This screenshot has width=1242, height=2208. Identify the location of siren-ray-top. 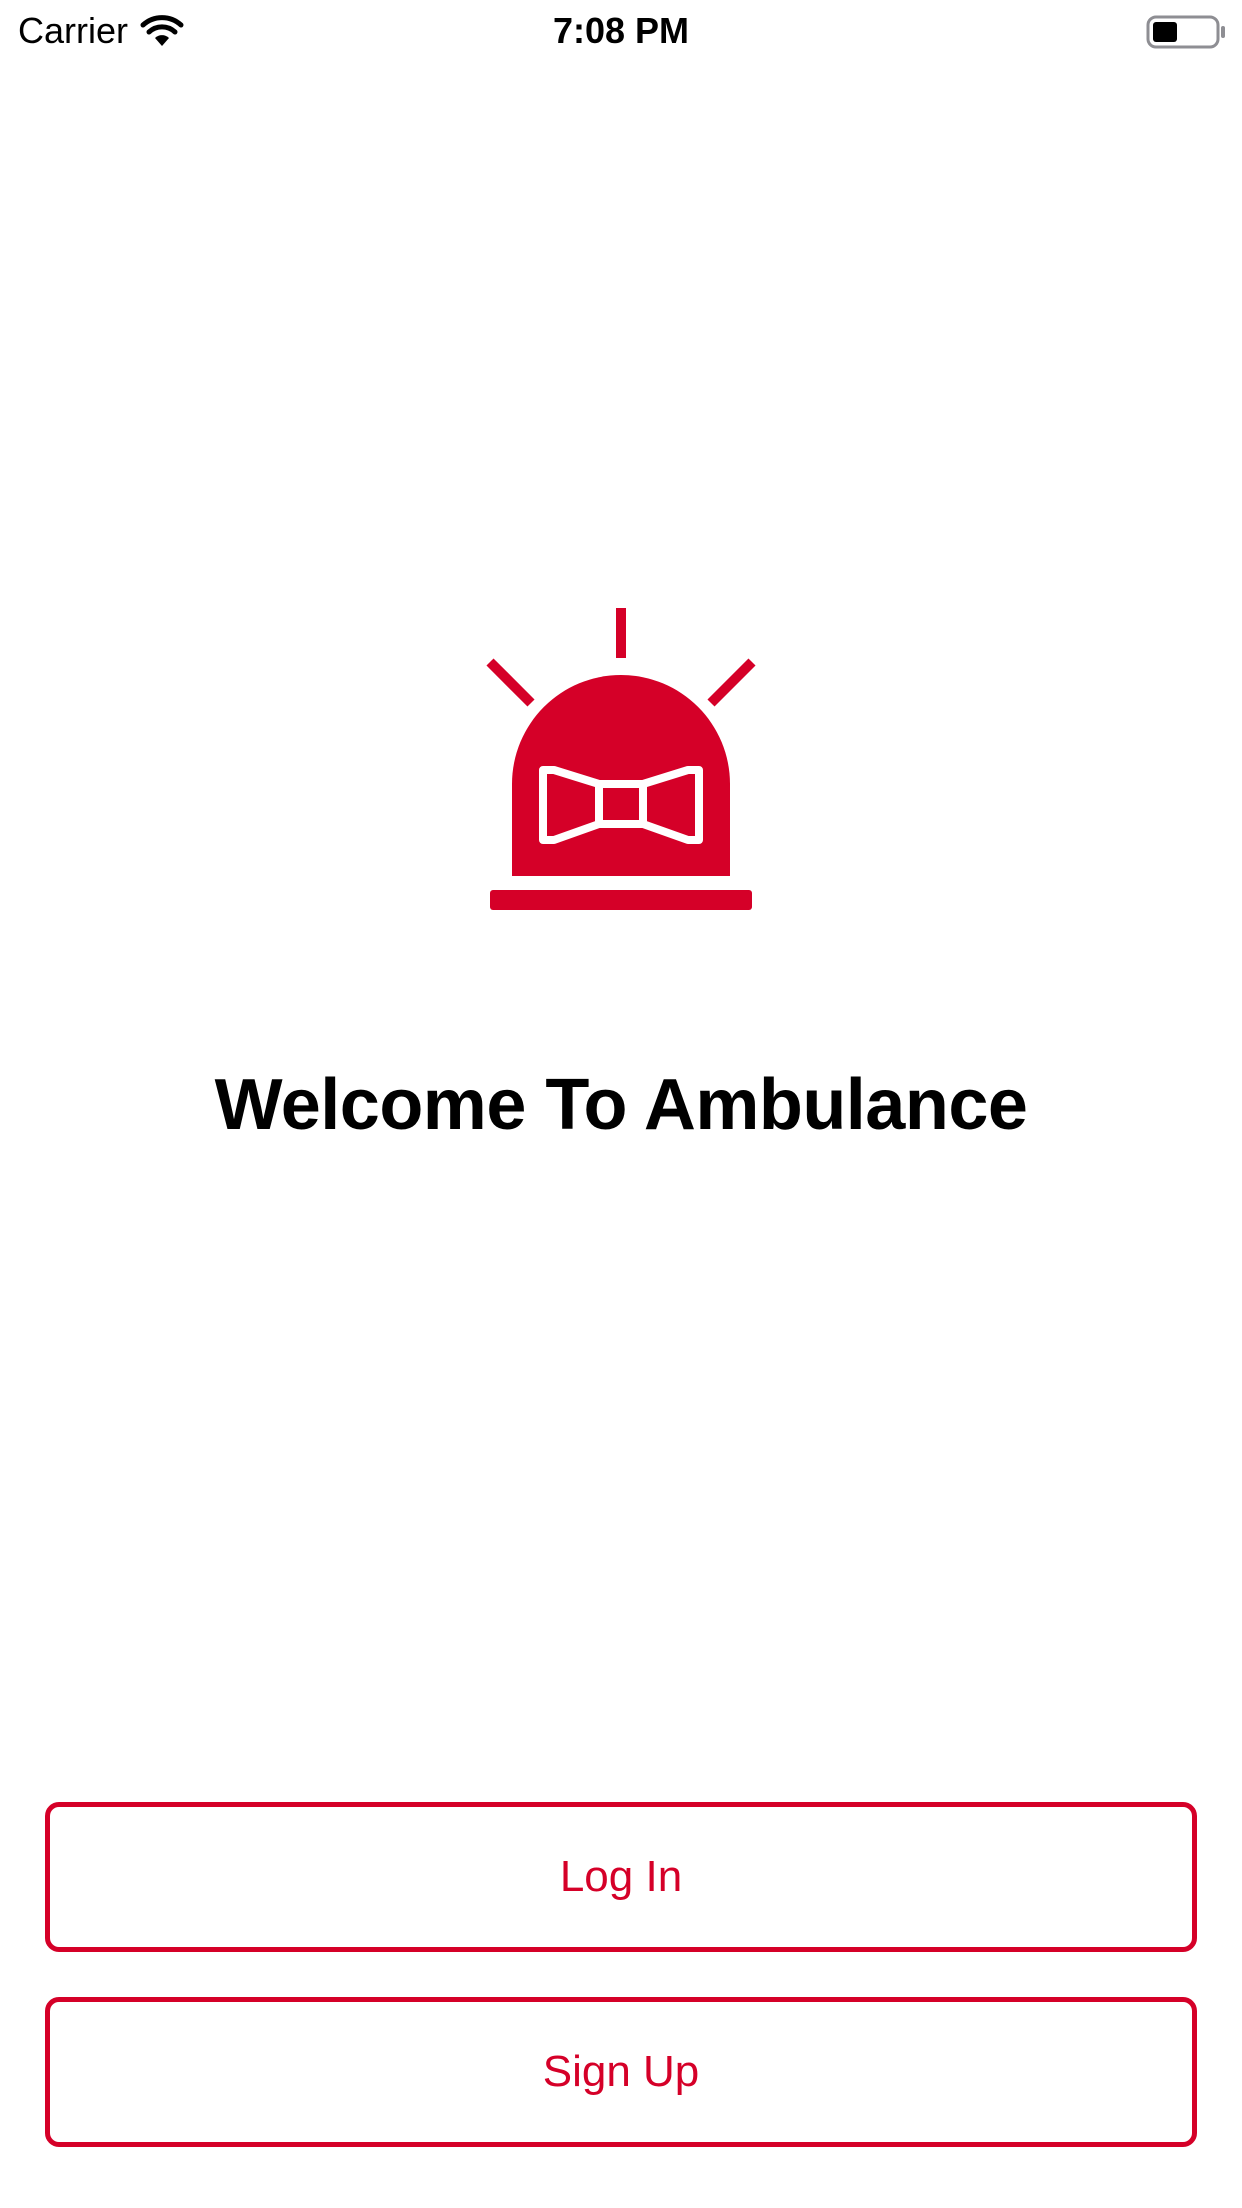
(621, 633).